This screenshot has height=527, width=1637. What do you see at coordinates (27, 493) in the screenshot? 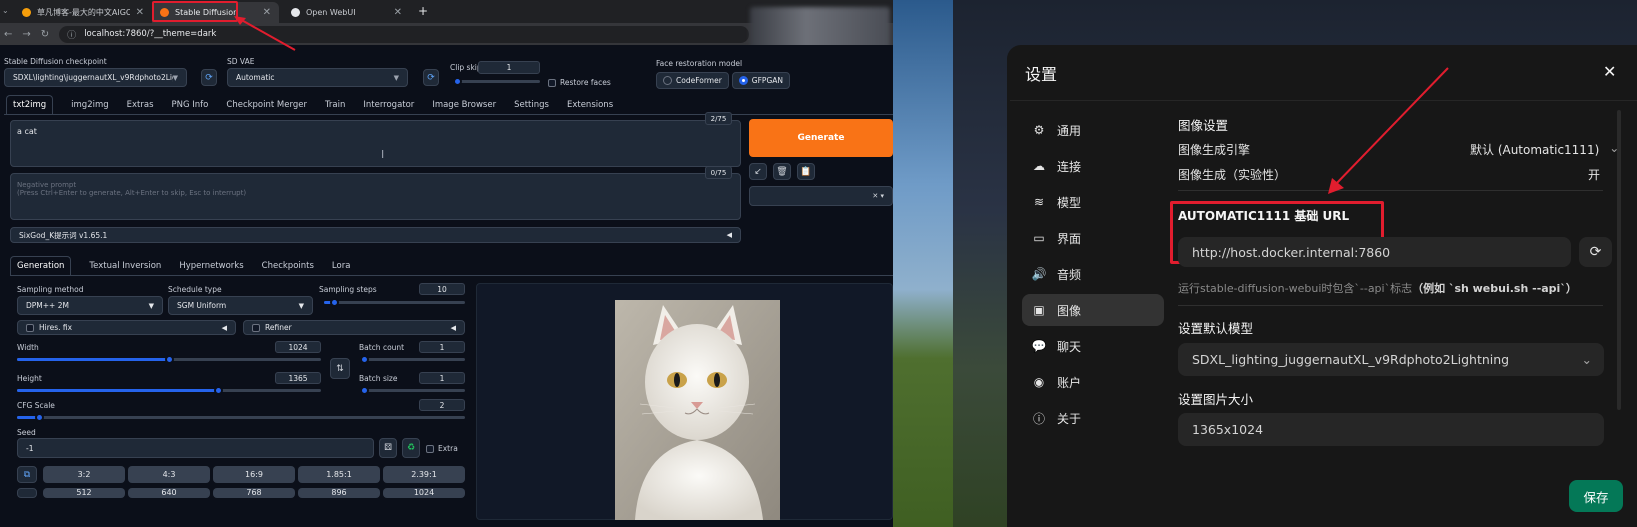
I see `size-mode-button` at bounding box center [27, 493].